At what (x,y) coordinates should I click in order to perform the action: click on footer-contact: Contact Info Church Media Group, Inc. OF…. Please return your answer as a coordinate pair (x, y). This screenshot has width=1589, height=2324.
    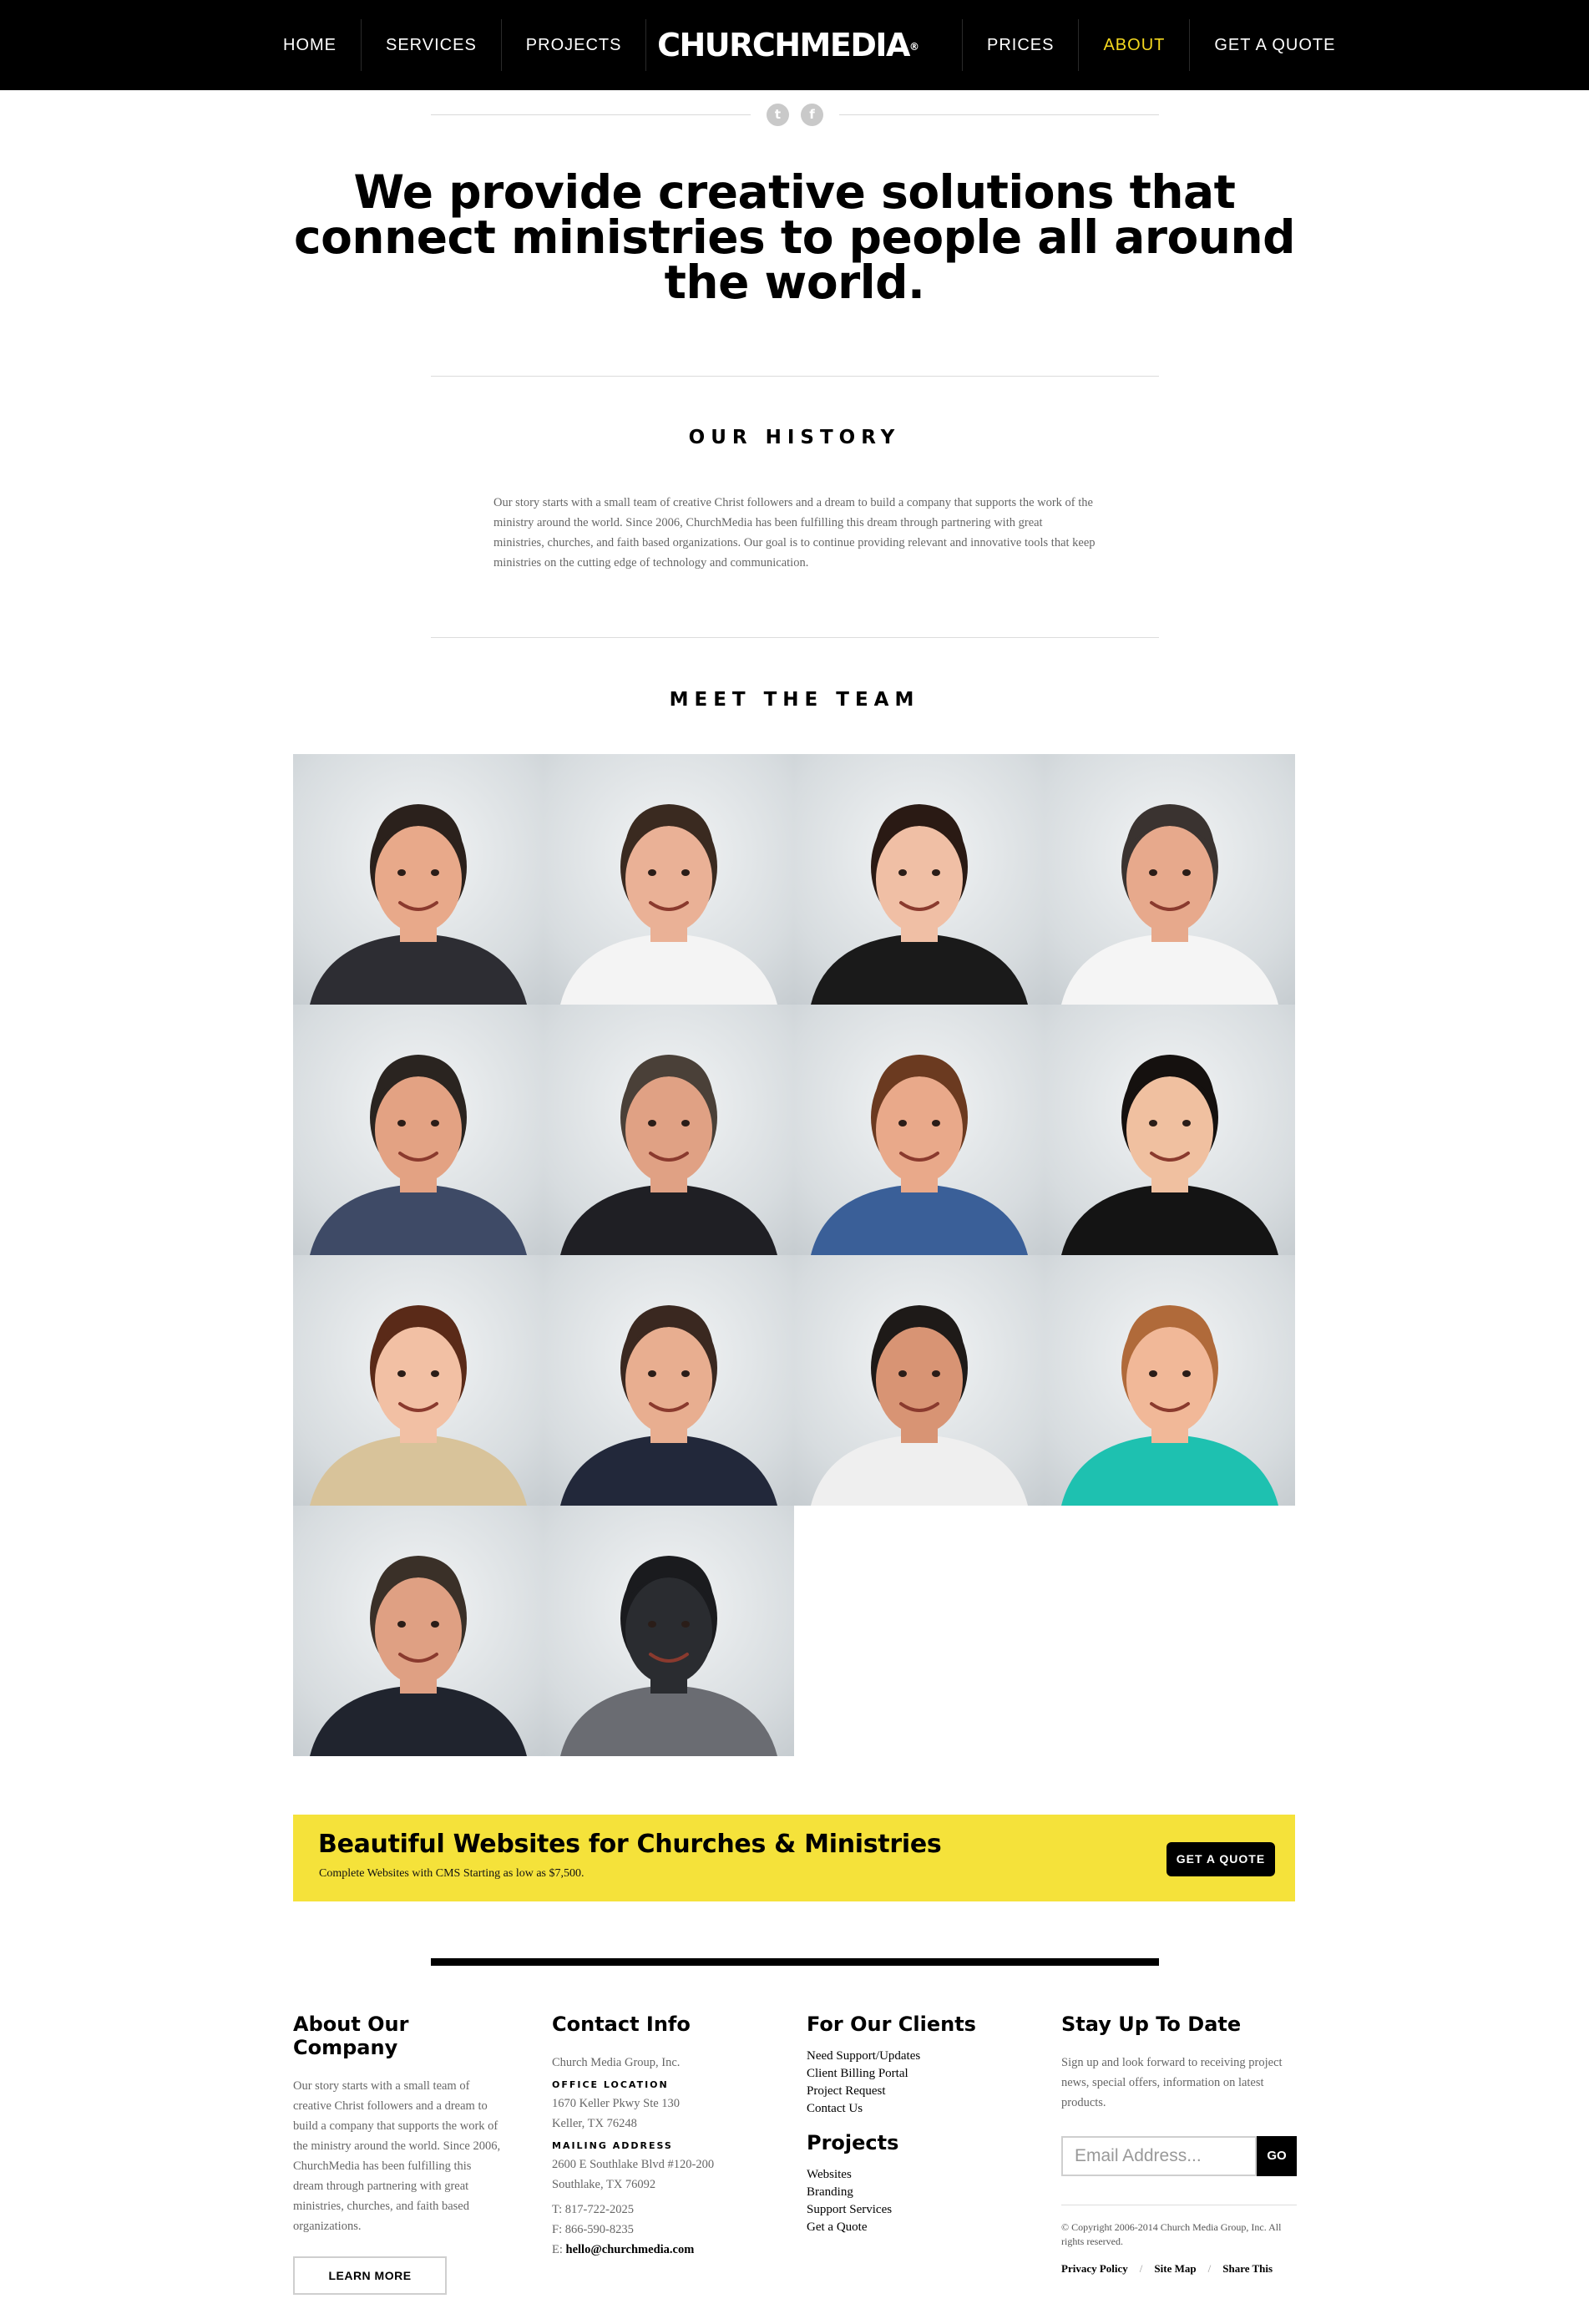
    Looking at the image, I should click on (664, 2137).